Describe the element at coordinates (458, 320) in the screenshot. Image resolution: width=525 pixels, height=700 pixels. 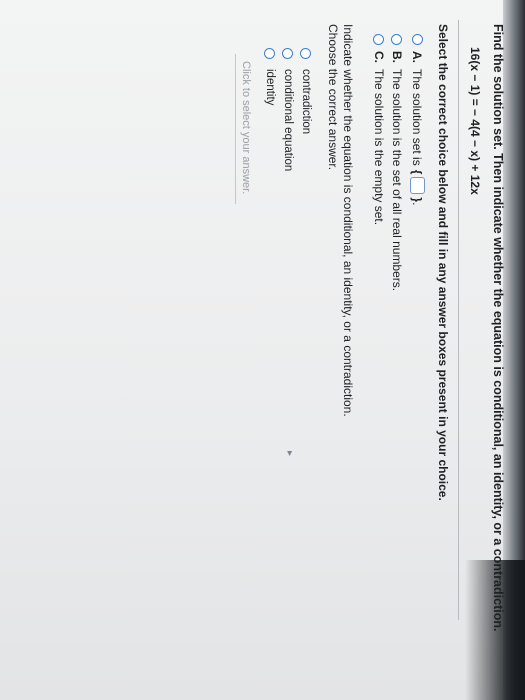
I see `divider` at that location.